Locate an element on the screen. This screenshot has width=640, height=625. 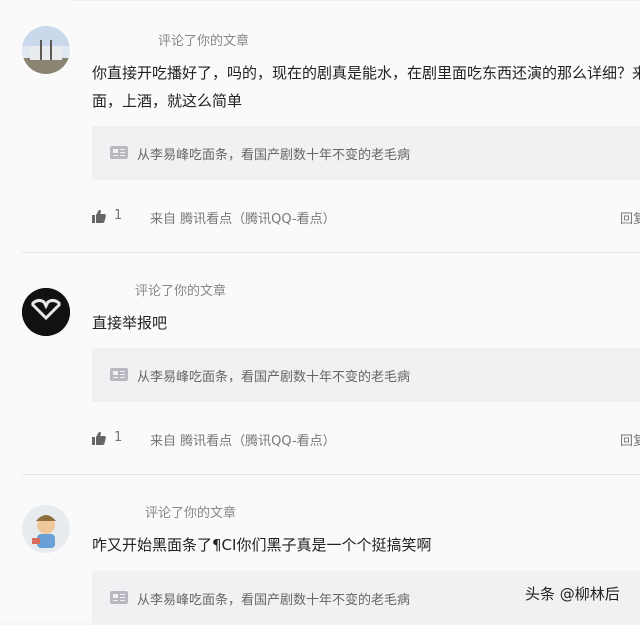
watermark: 头条 @柳林后 is located at coordinates (572, 594).